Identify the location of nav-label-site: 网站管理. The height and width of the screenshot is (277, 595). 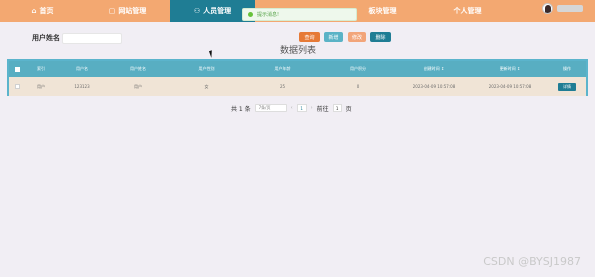
(132, 11).